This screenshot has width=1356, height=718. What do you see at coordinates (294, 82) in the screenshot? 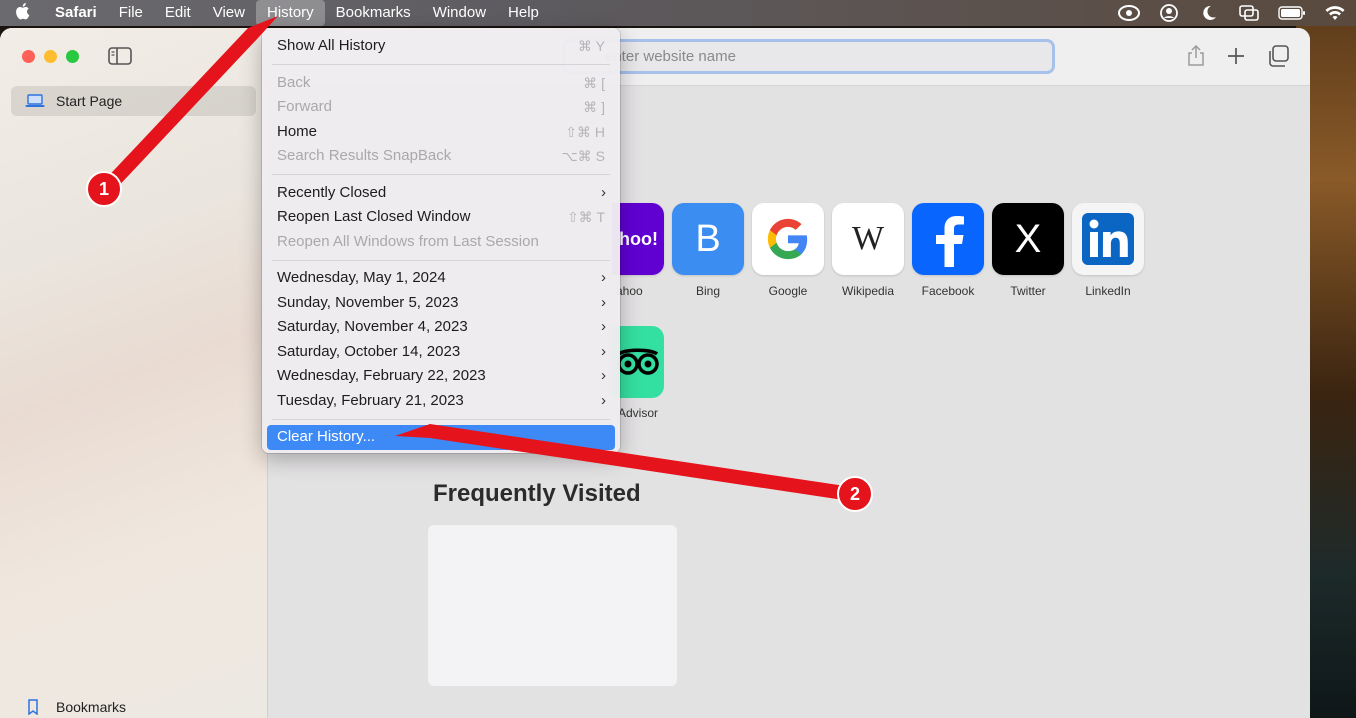
I see `menu-item-label: Back` at bounding box center [294, 82].